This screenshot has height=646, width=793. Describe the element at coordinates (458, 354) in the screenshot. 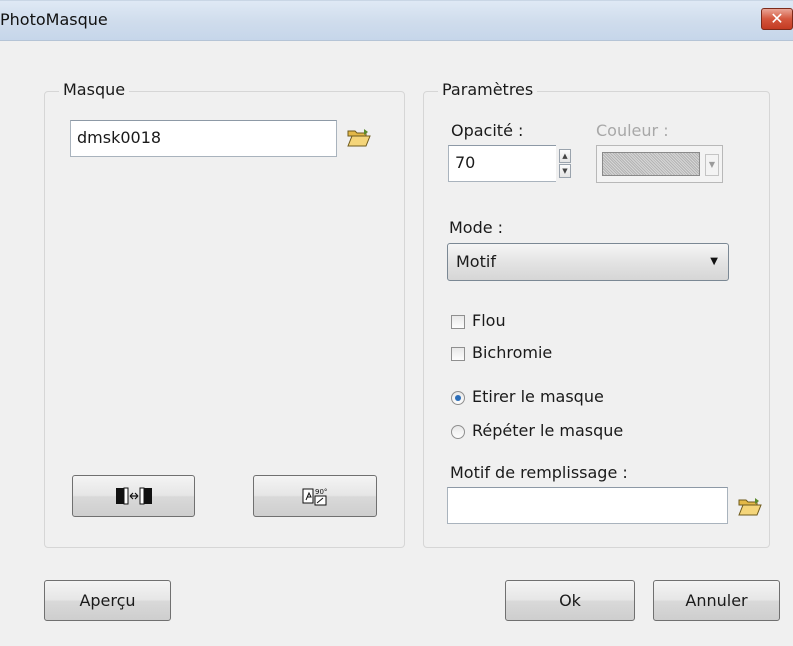

I see `bichromie-checkbox` at that location.